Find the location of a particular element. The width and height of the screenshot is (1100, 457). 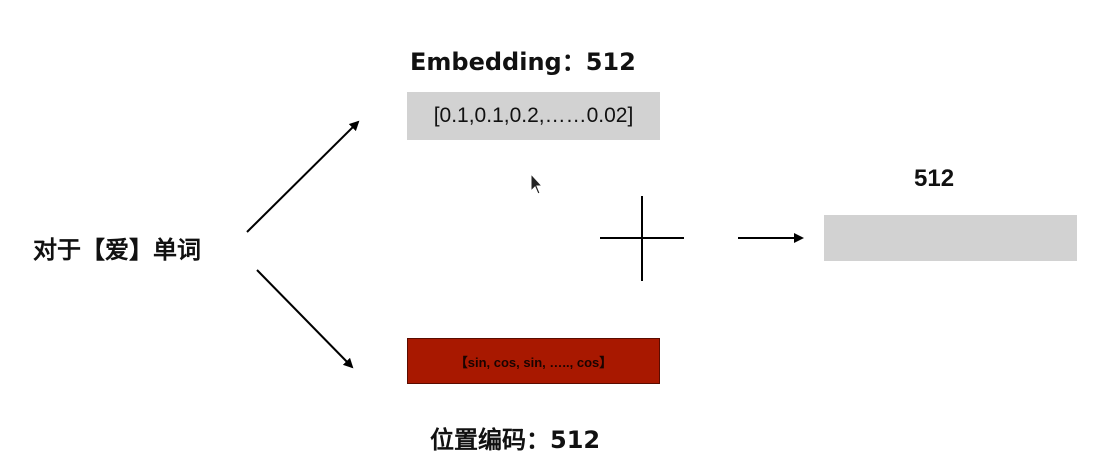

arrow-to-embedding is located at coordinates (303, 176).